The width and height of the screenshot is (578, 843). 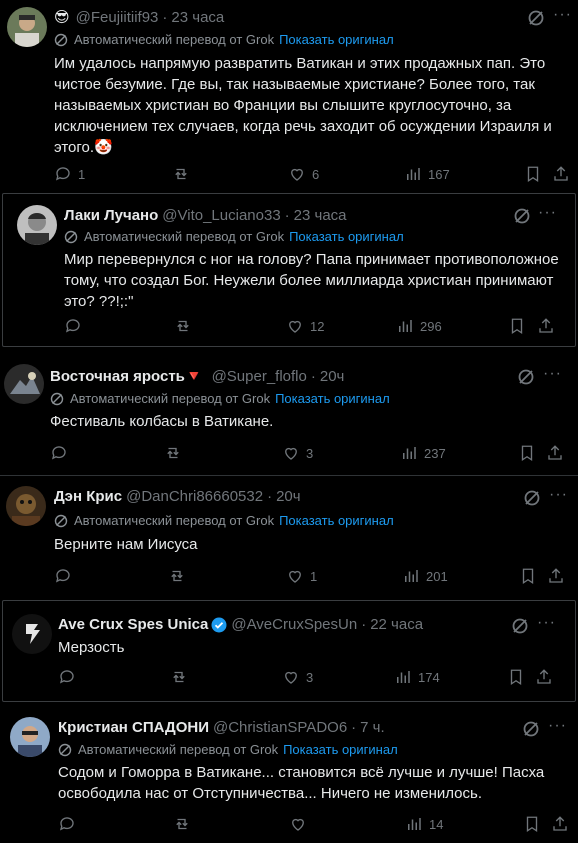 What do you see at coordinates (303, 174) in the screenshot?
I see `like-button: 6` at bounding box center [303, 174].